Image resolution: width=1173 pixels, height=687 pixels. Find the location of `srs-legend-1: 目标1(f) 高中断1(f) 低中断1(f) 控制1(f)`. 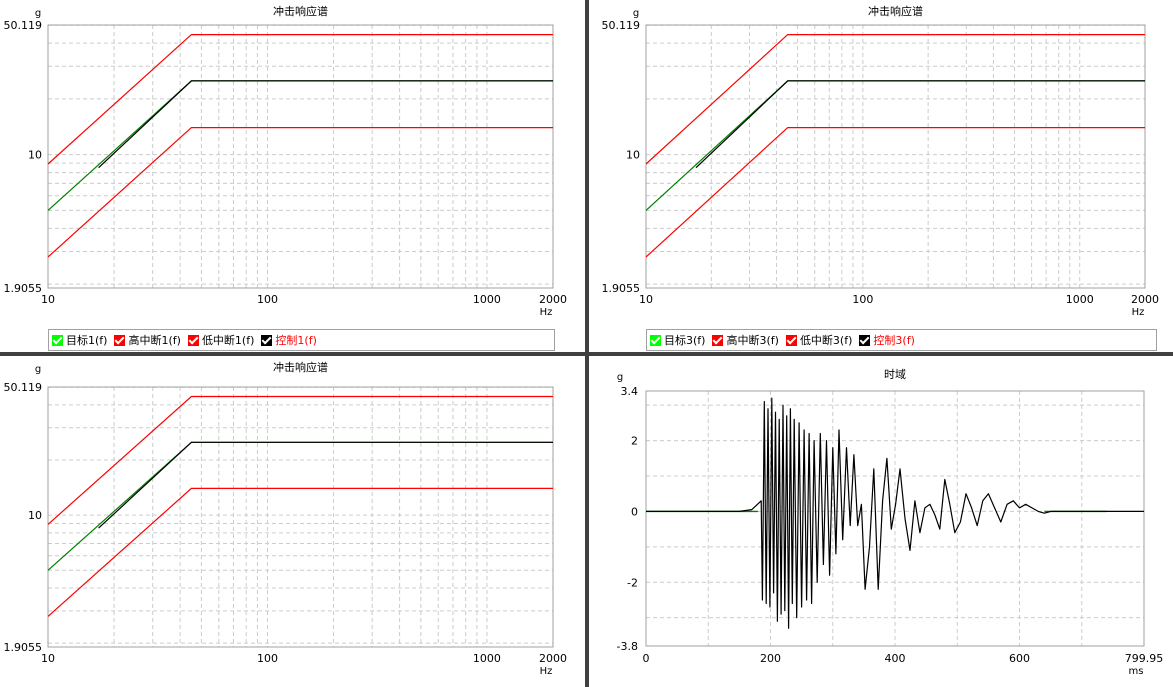

srs-legend-1: 目标1(f) 高中断1(f) 低中断1(f) 控制1(f) is located at coordinates (301, 340).